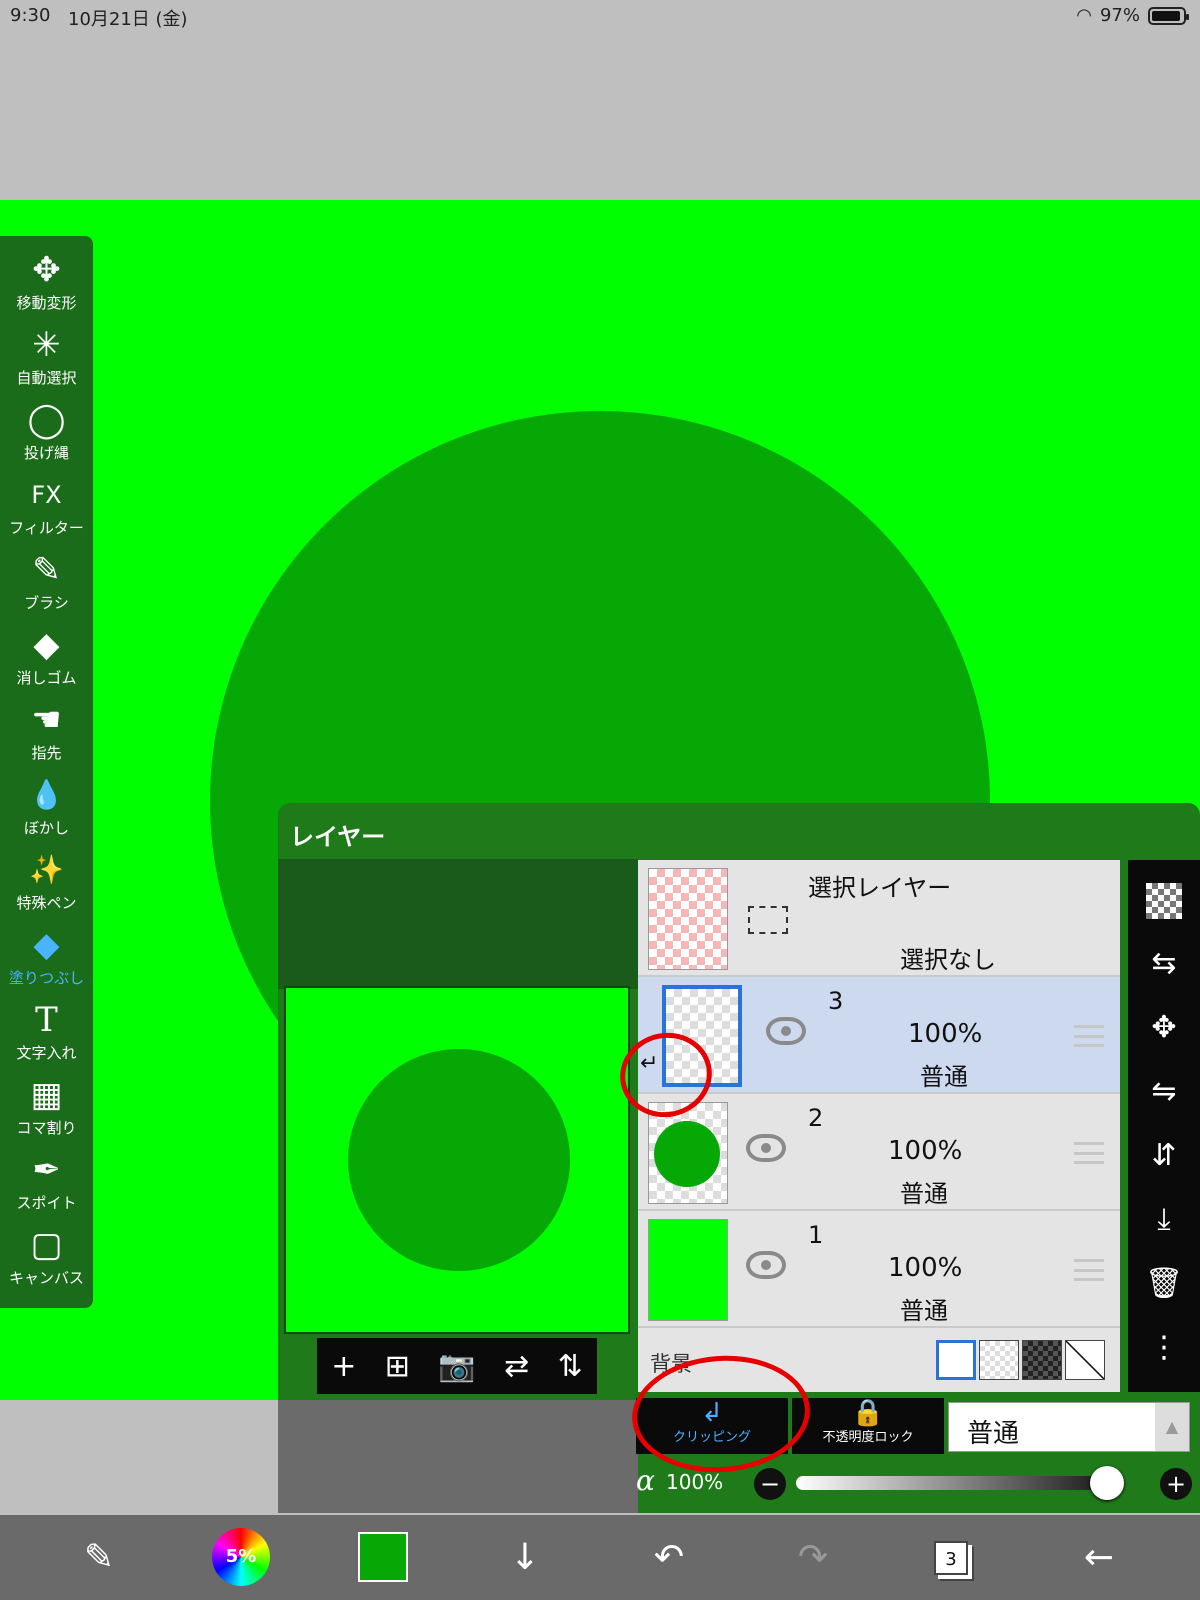  What do you see at coordinates (46, 270) in the screenshot?
I see `move-icon: ✥` at bounding box center [46, 270].